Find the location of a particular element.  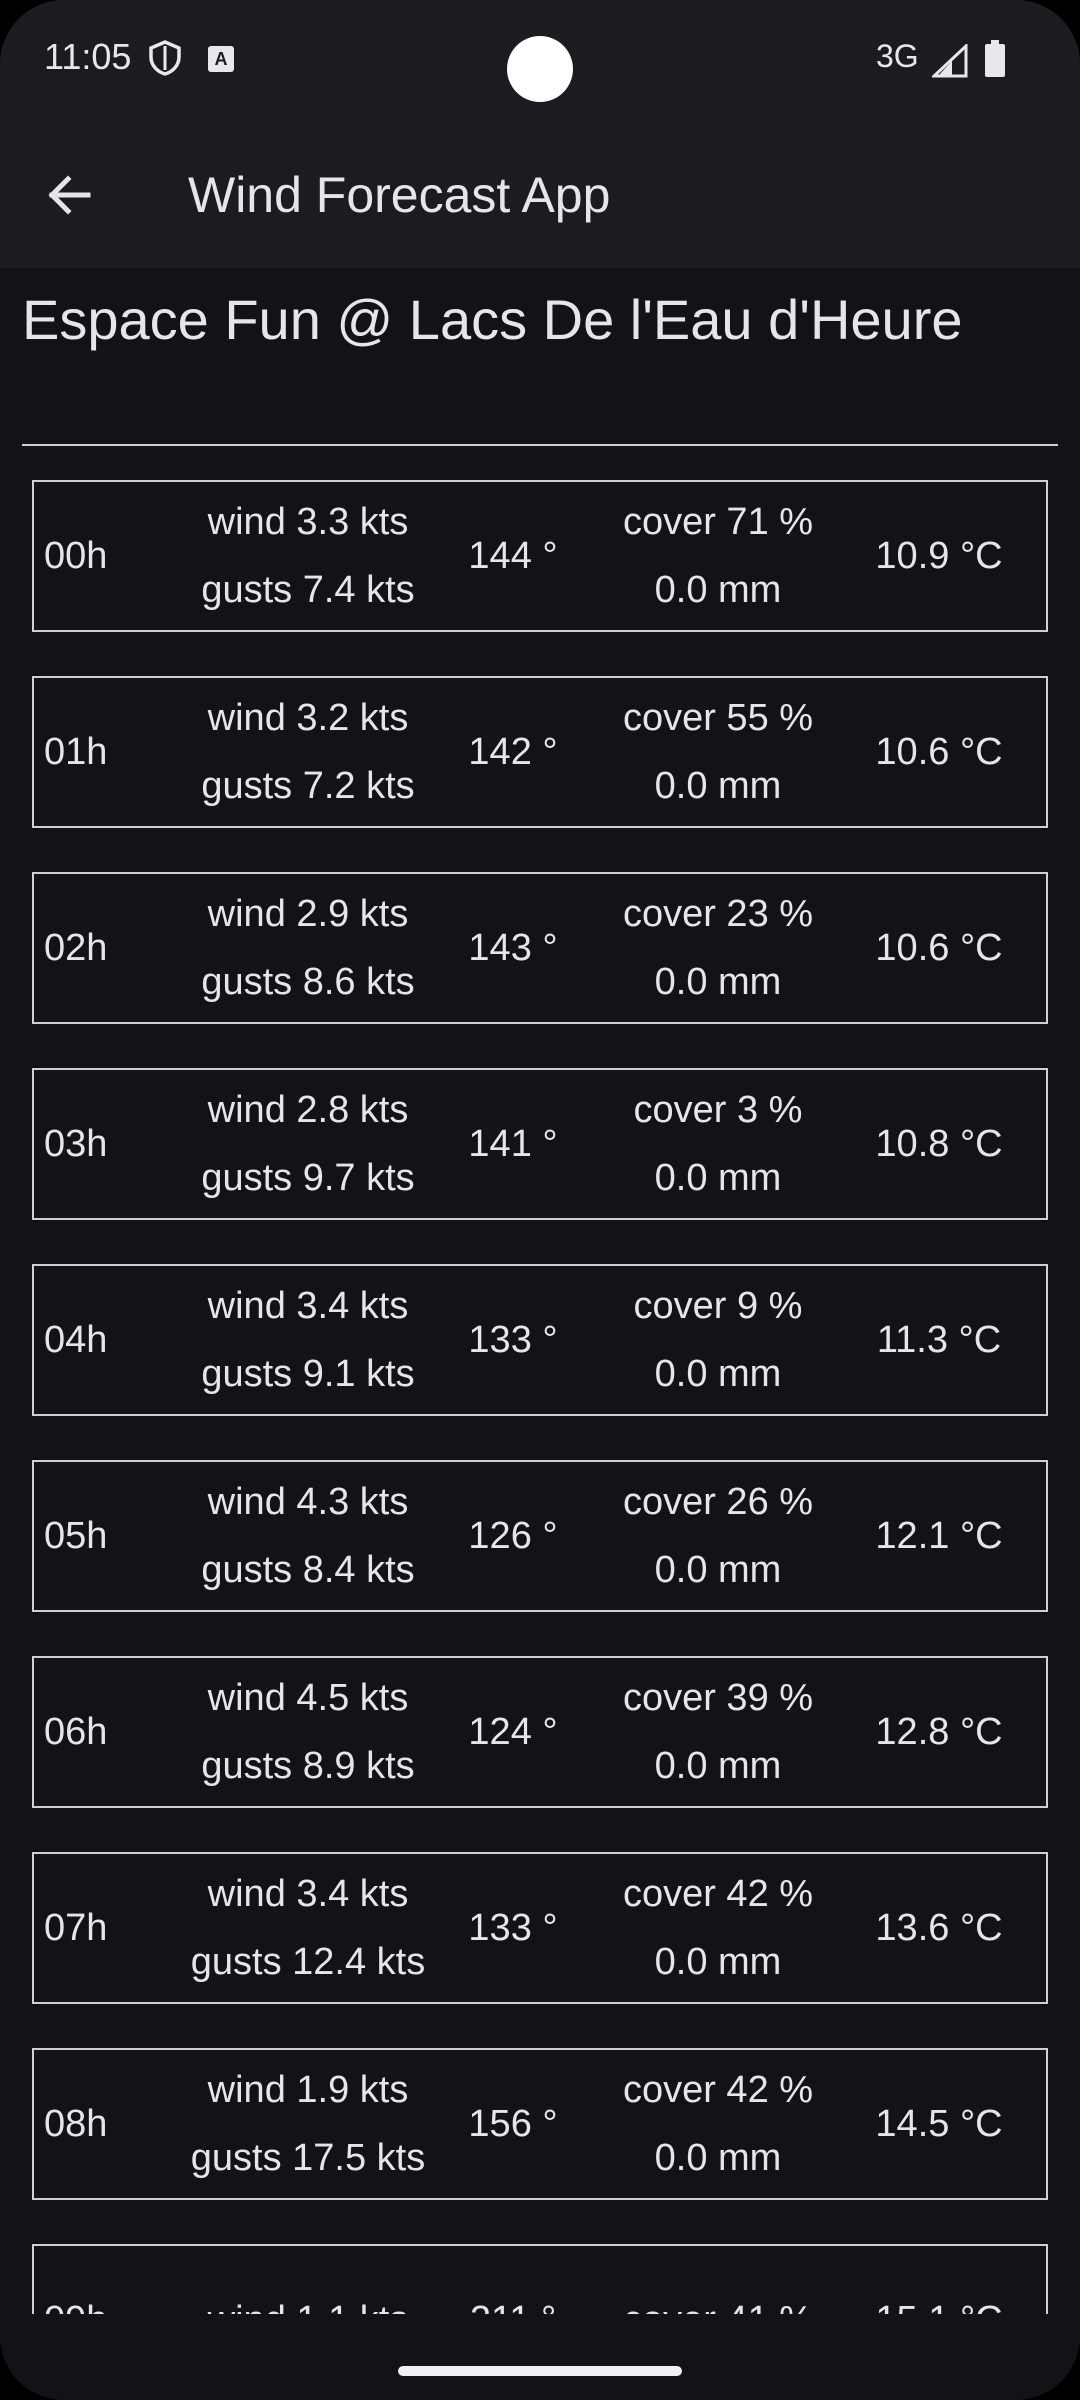

wind-speed: wind 2.9 kts is located at coordinates (308, 914).